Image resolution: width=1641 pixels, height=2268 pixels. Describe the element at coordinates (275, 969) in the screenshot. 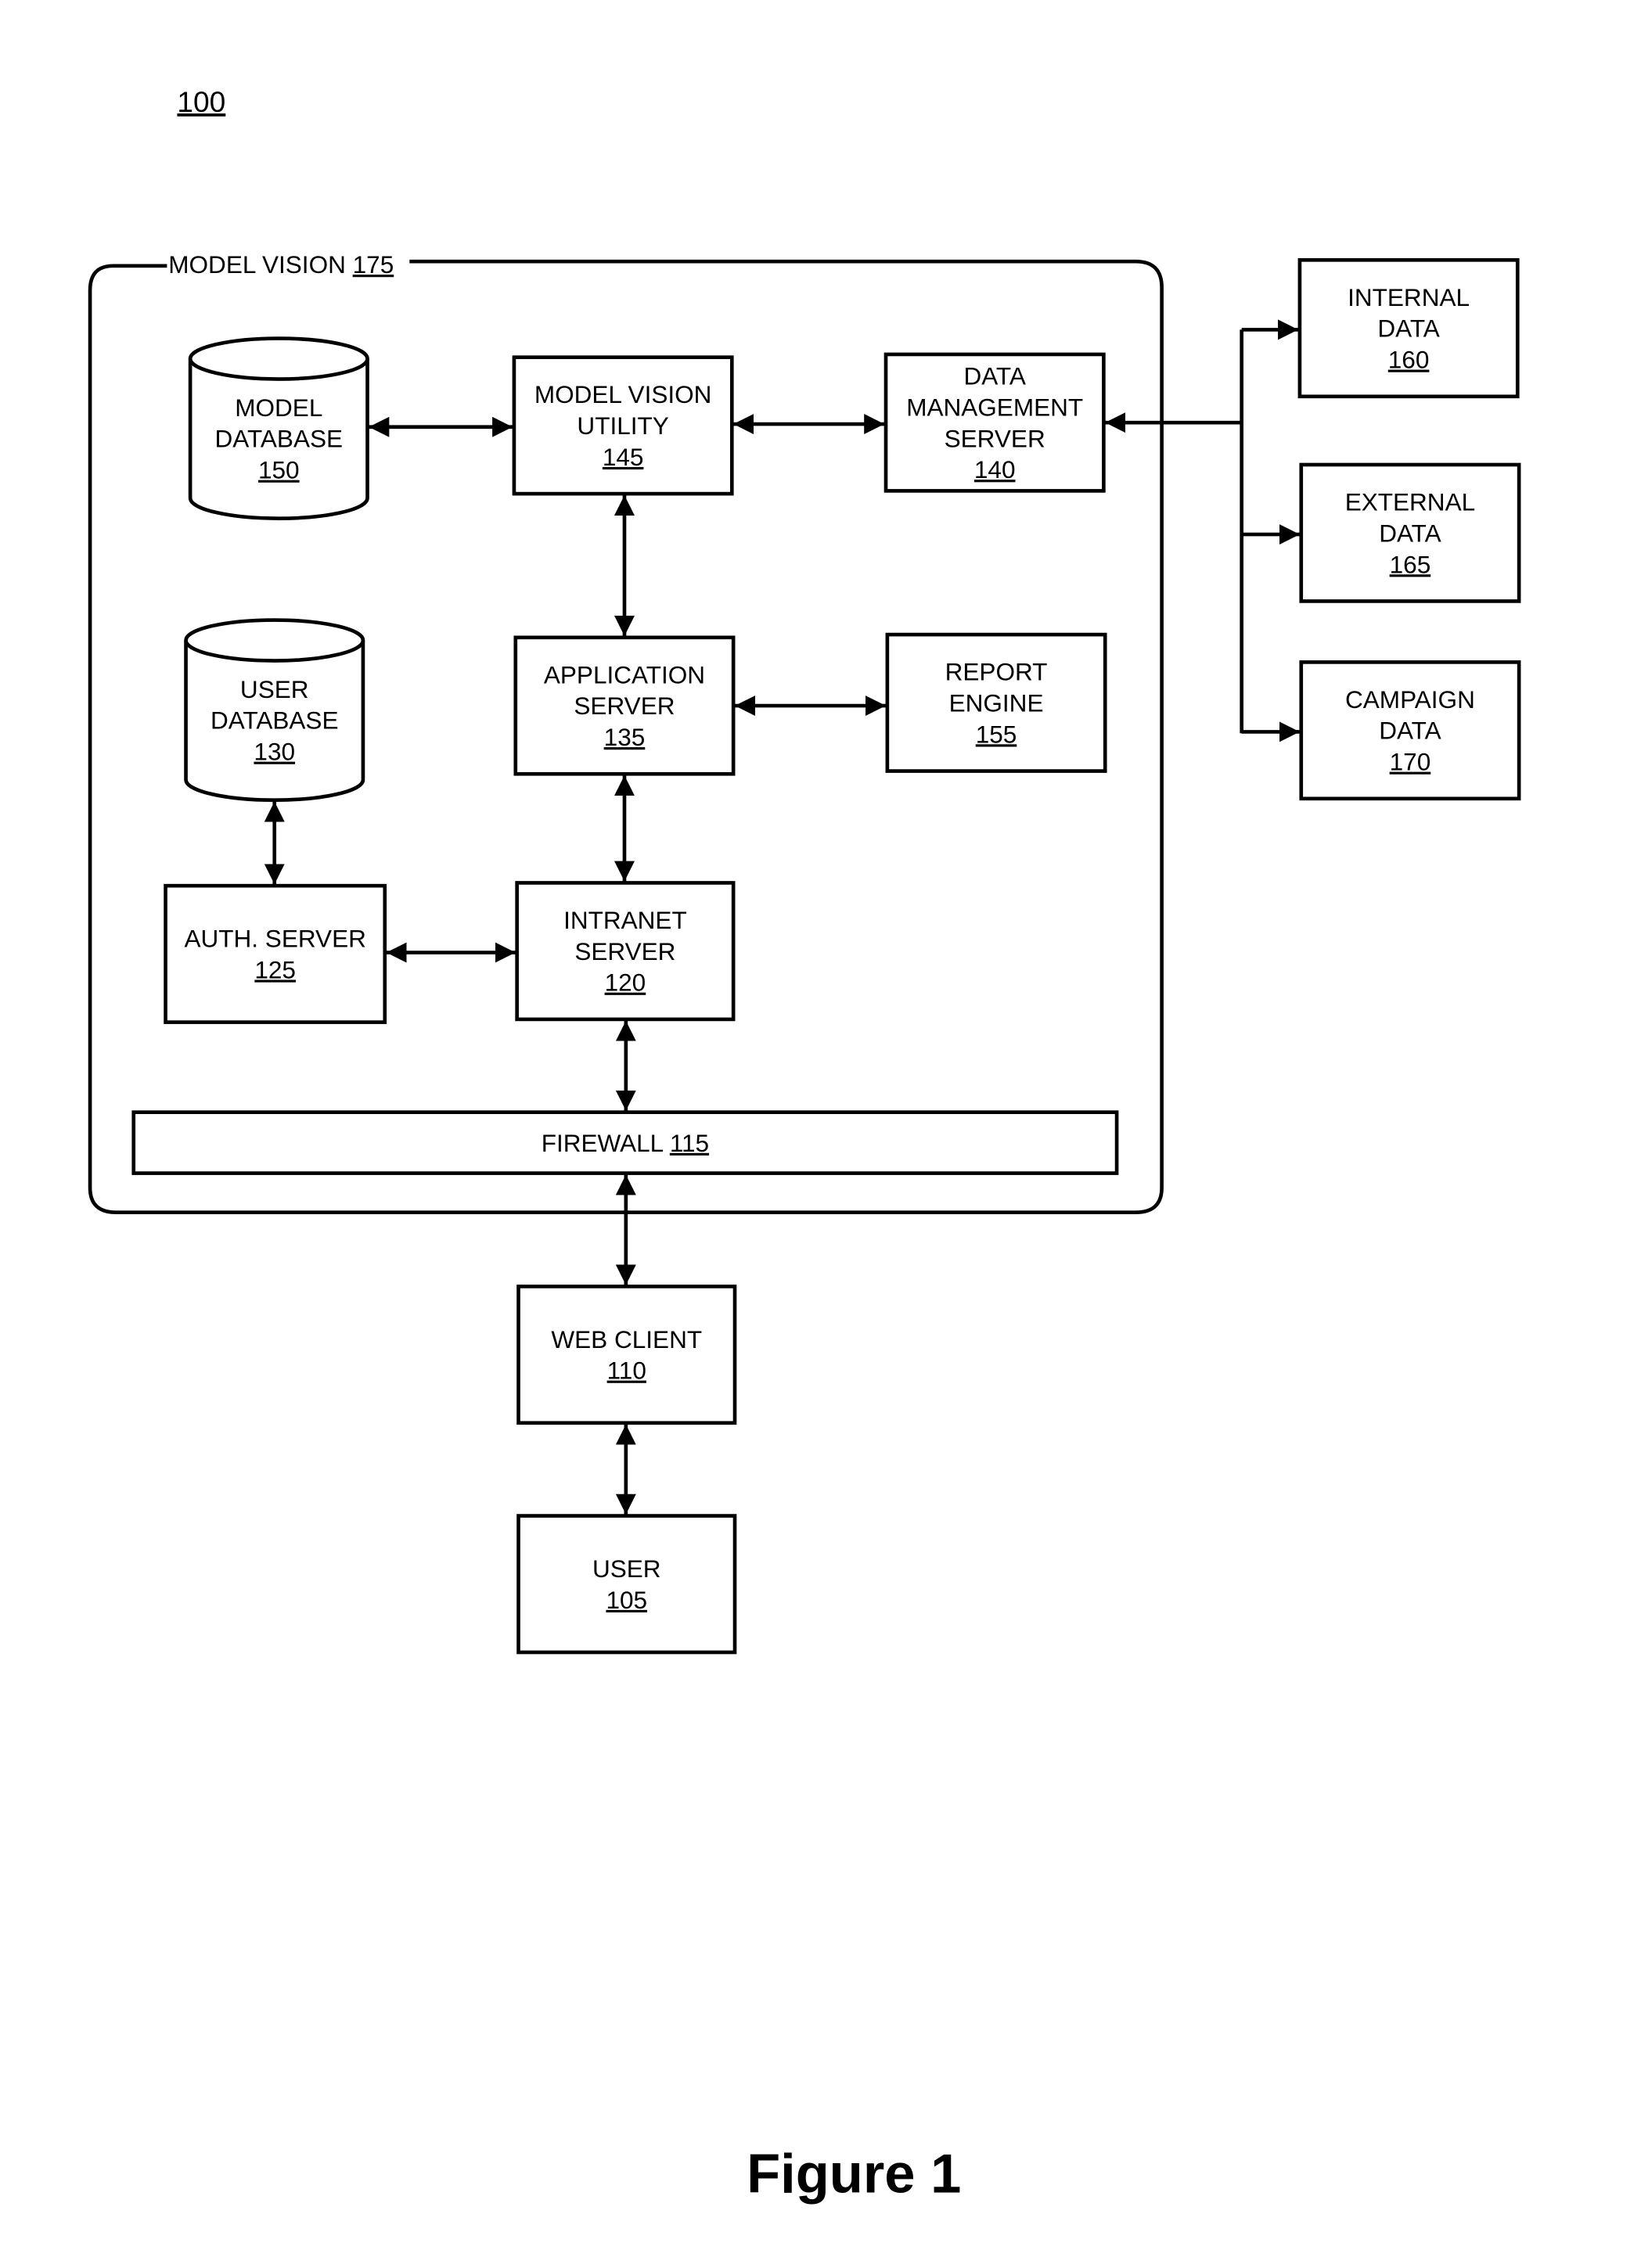

I see `auth-server-ref: 125` at that location.